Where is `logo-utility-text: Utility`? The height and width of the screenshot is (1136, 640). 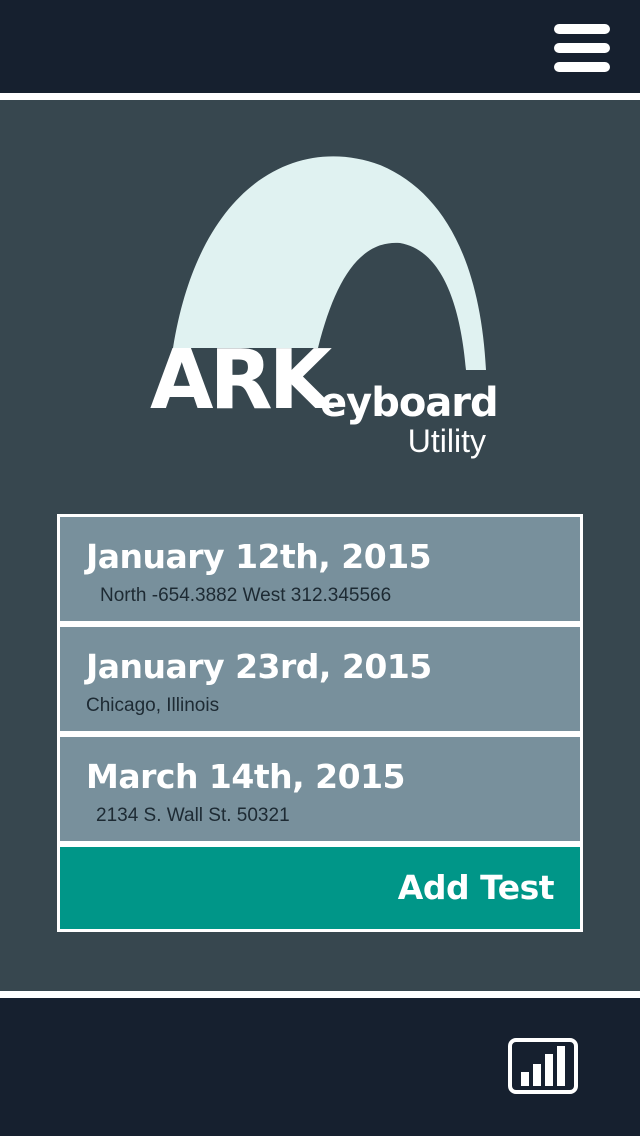 logo-utility-text: Utility is located at coordinates (446, 441).